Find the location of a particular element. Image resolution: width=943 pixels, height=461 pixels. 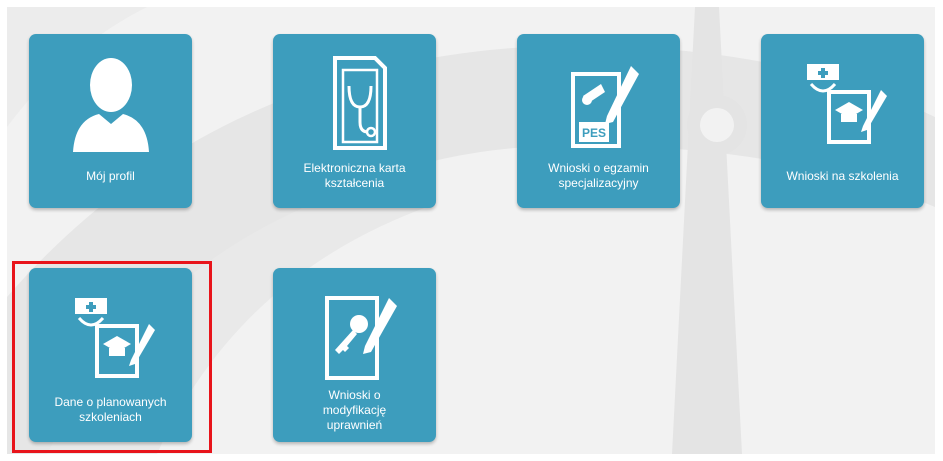

tile-specialization-exam-requests: PES Wnioski o egzamin specjalizacyjny is located at coordinates (598, 121).